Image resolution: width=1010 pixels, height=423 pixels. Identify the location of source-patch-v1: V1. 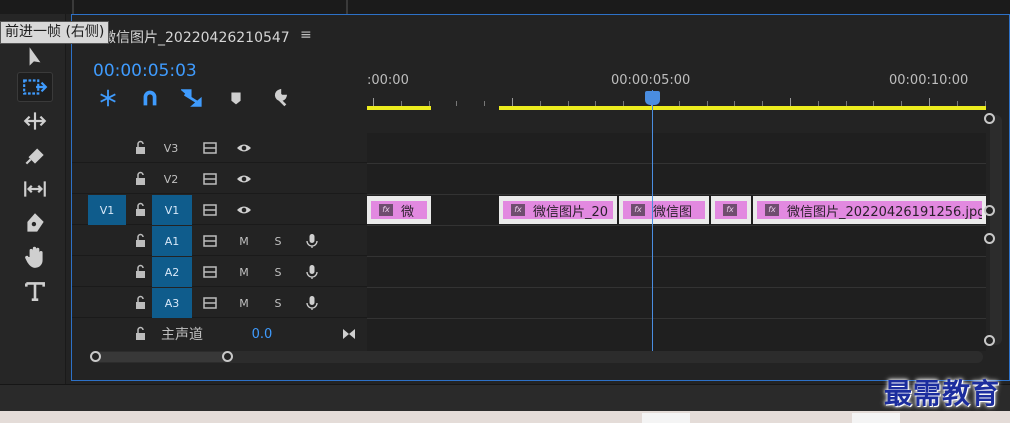
(107, 210).